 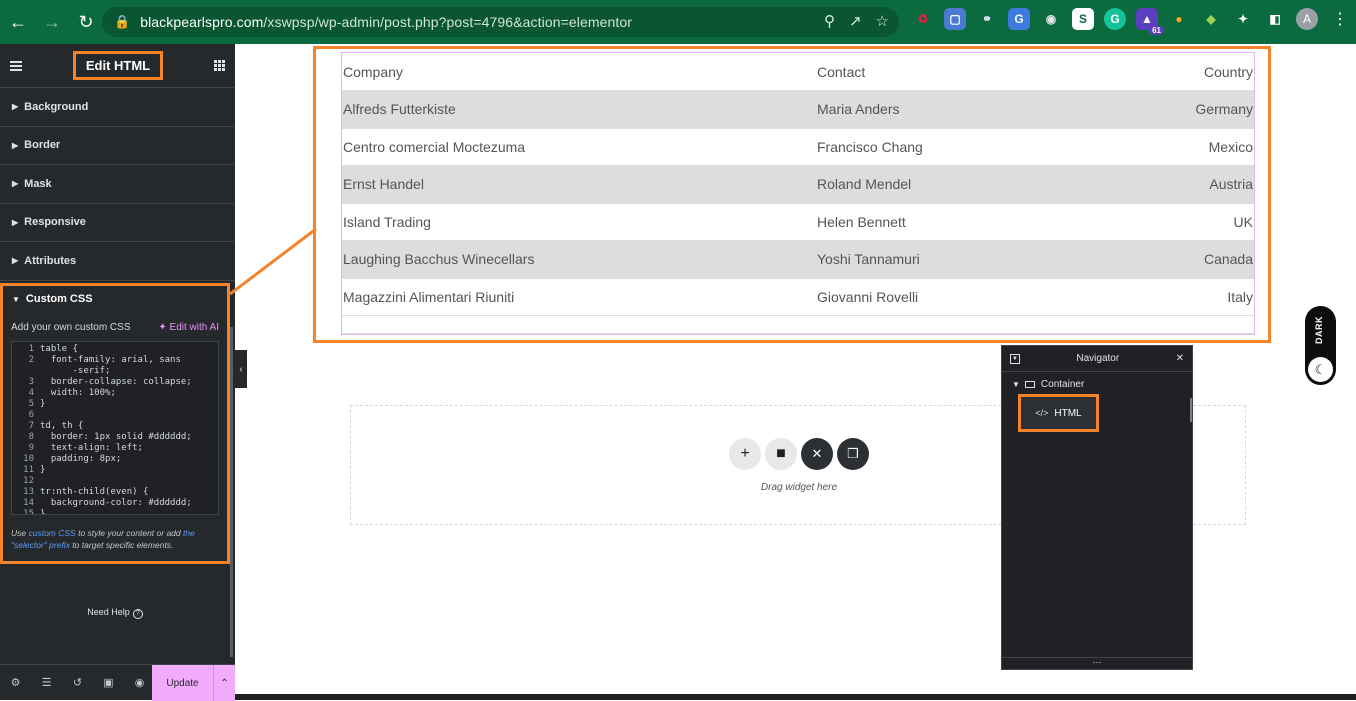 I want to click on bookmark-star-icon: ☆, so click(x=882, y=21).